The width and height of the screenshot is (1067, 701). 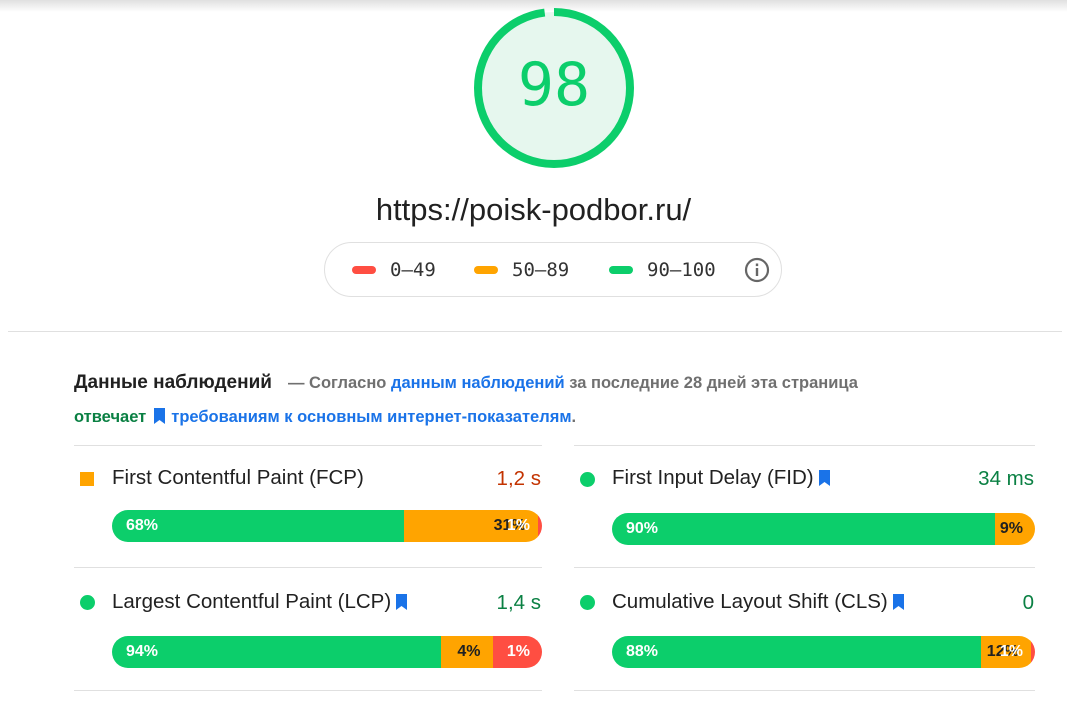 I want to click on legend-pass-pill, so click(x=621, y=270).